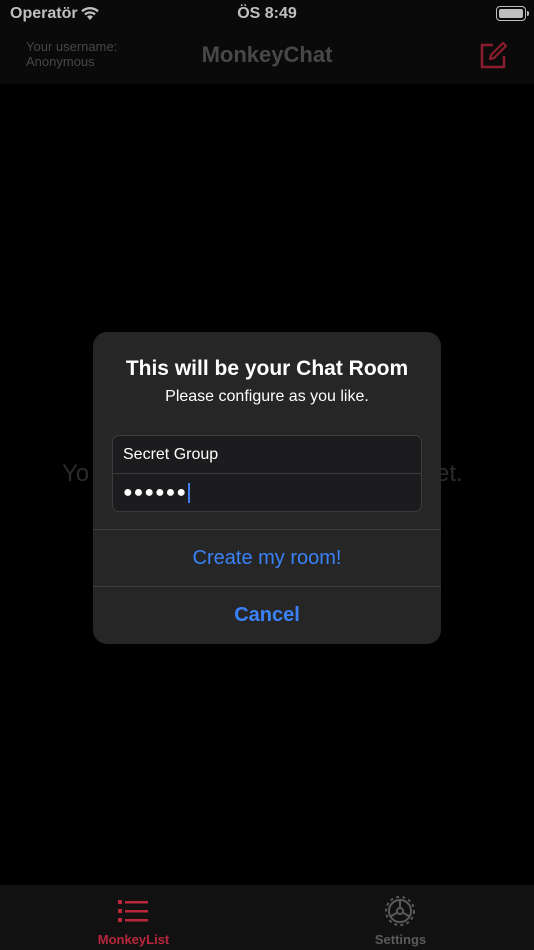 The height and width of the screenshot is (950, 534). What do you see at coordinates (171, 454) in the screenshot?
I see `room-name-value: Secret Group` at bounding box center [171, 454].